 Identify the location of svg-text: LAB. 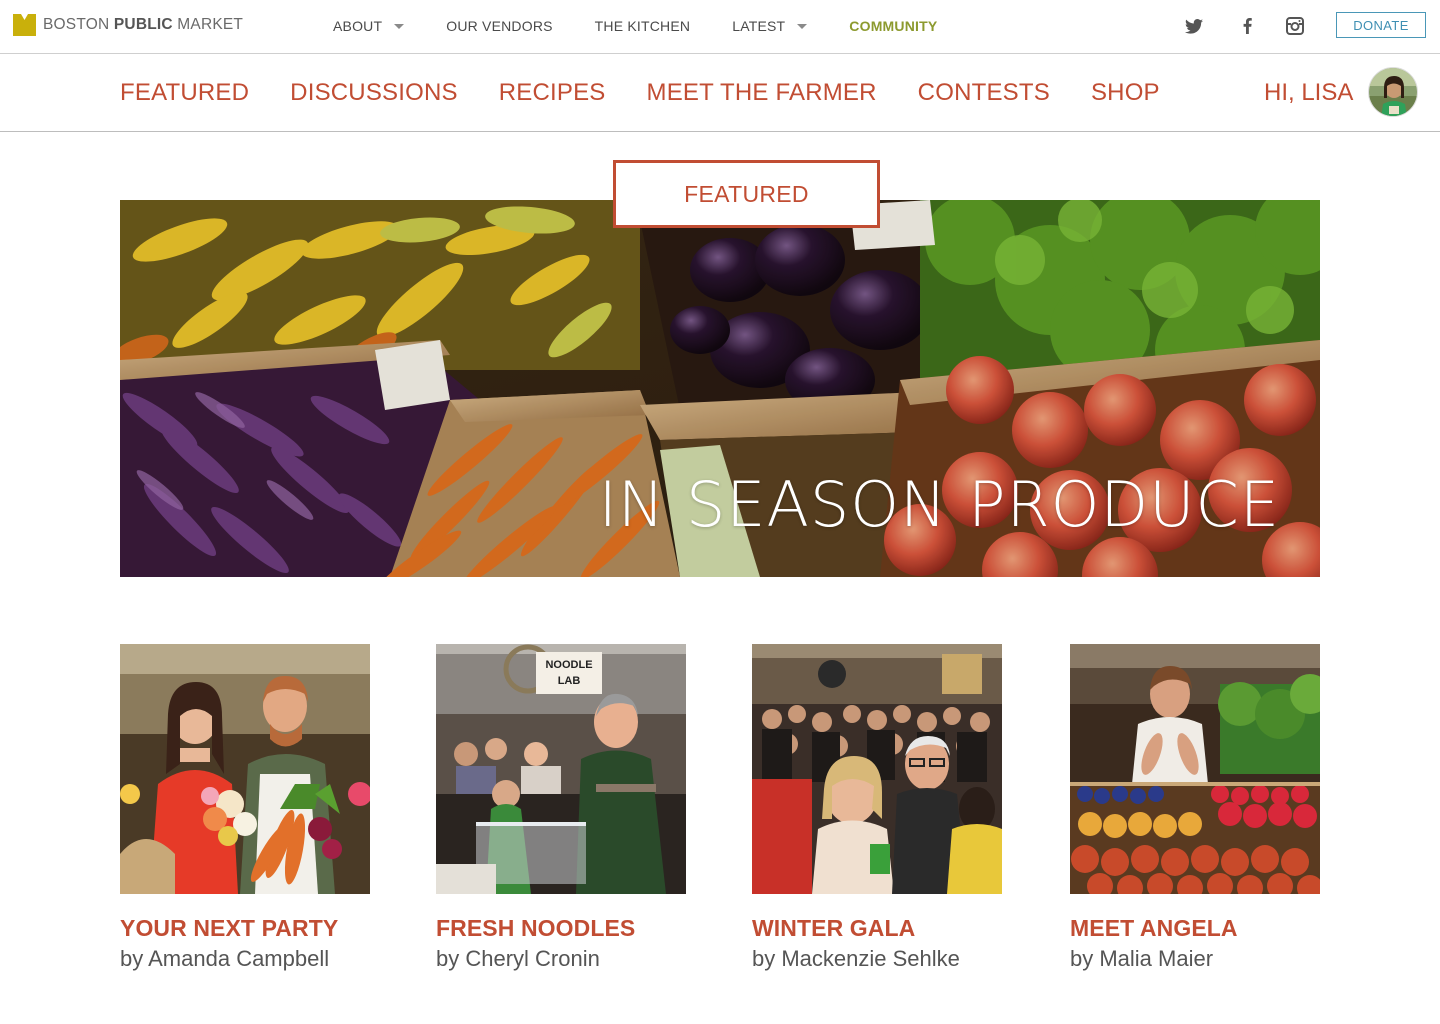
(569, 681).